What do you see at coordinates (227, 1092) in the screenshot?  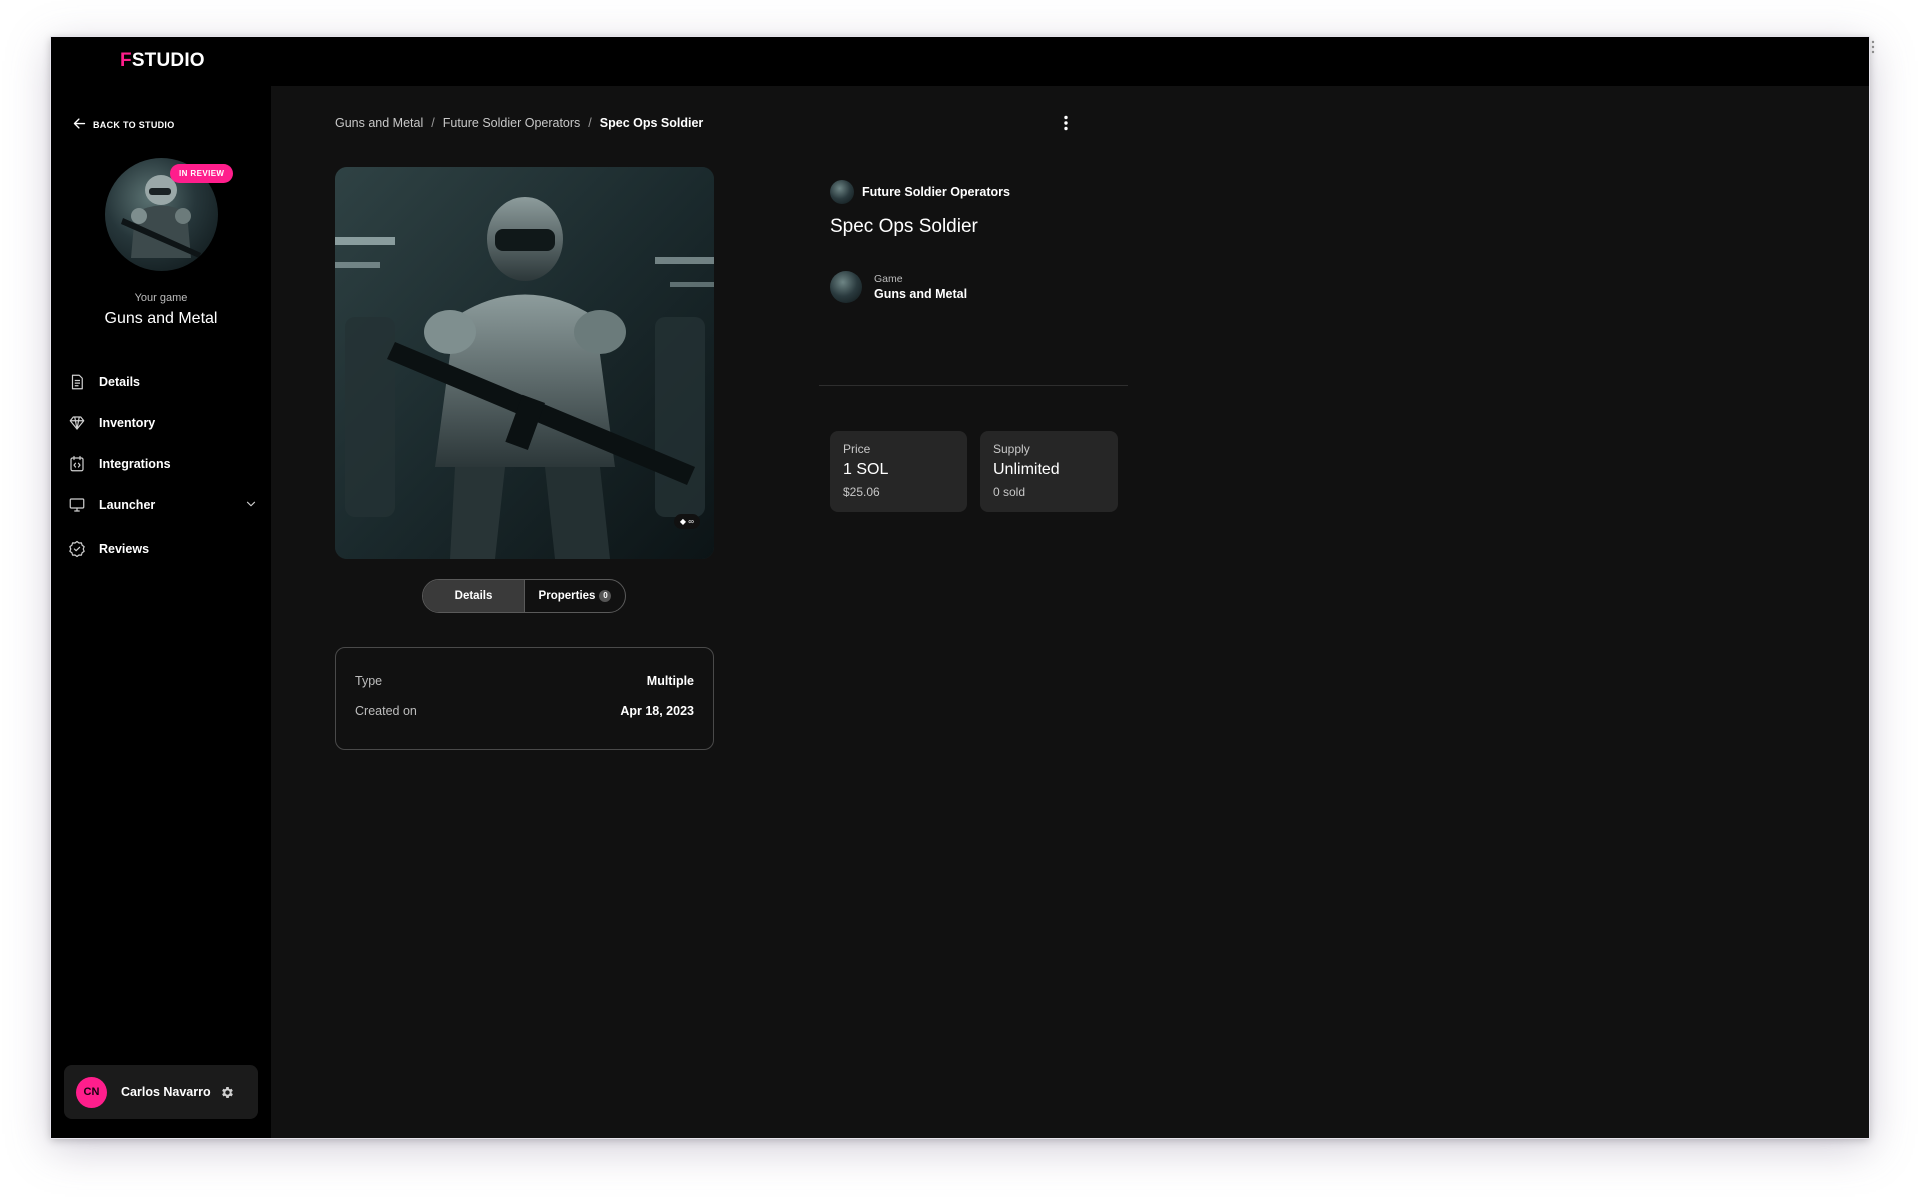 I see `gear-icon` at bounding box center [227, 1092].